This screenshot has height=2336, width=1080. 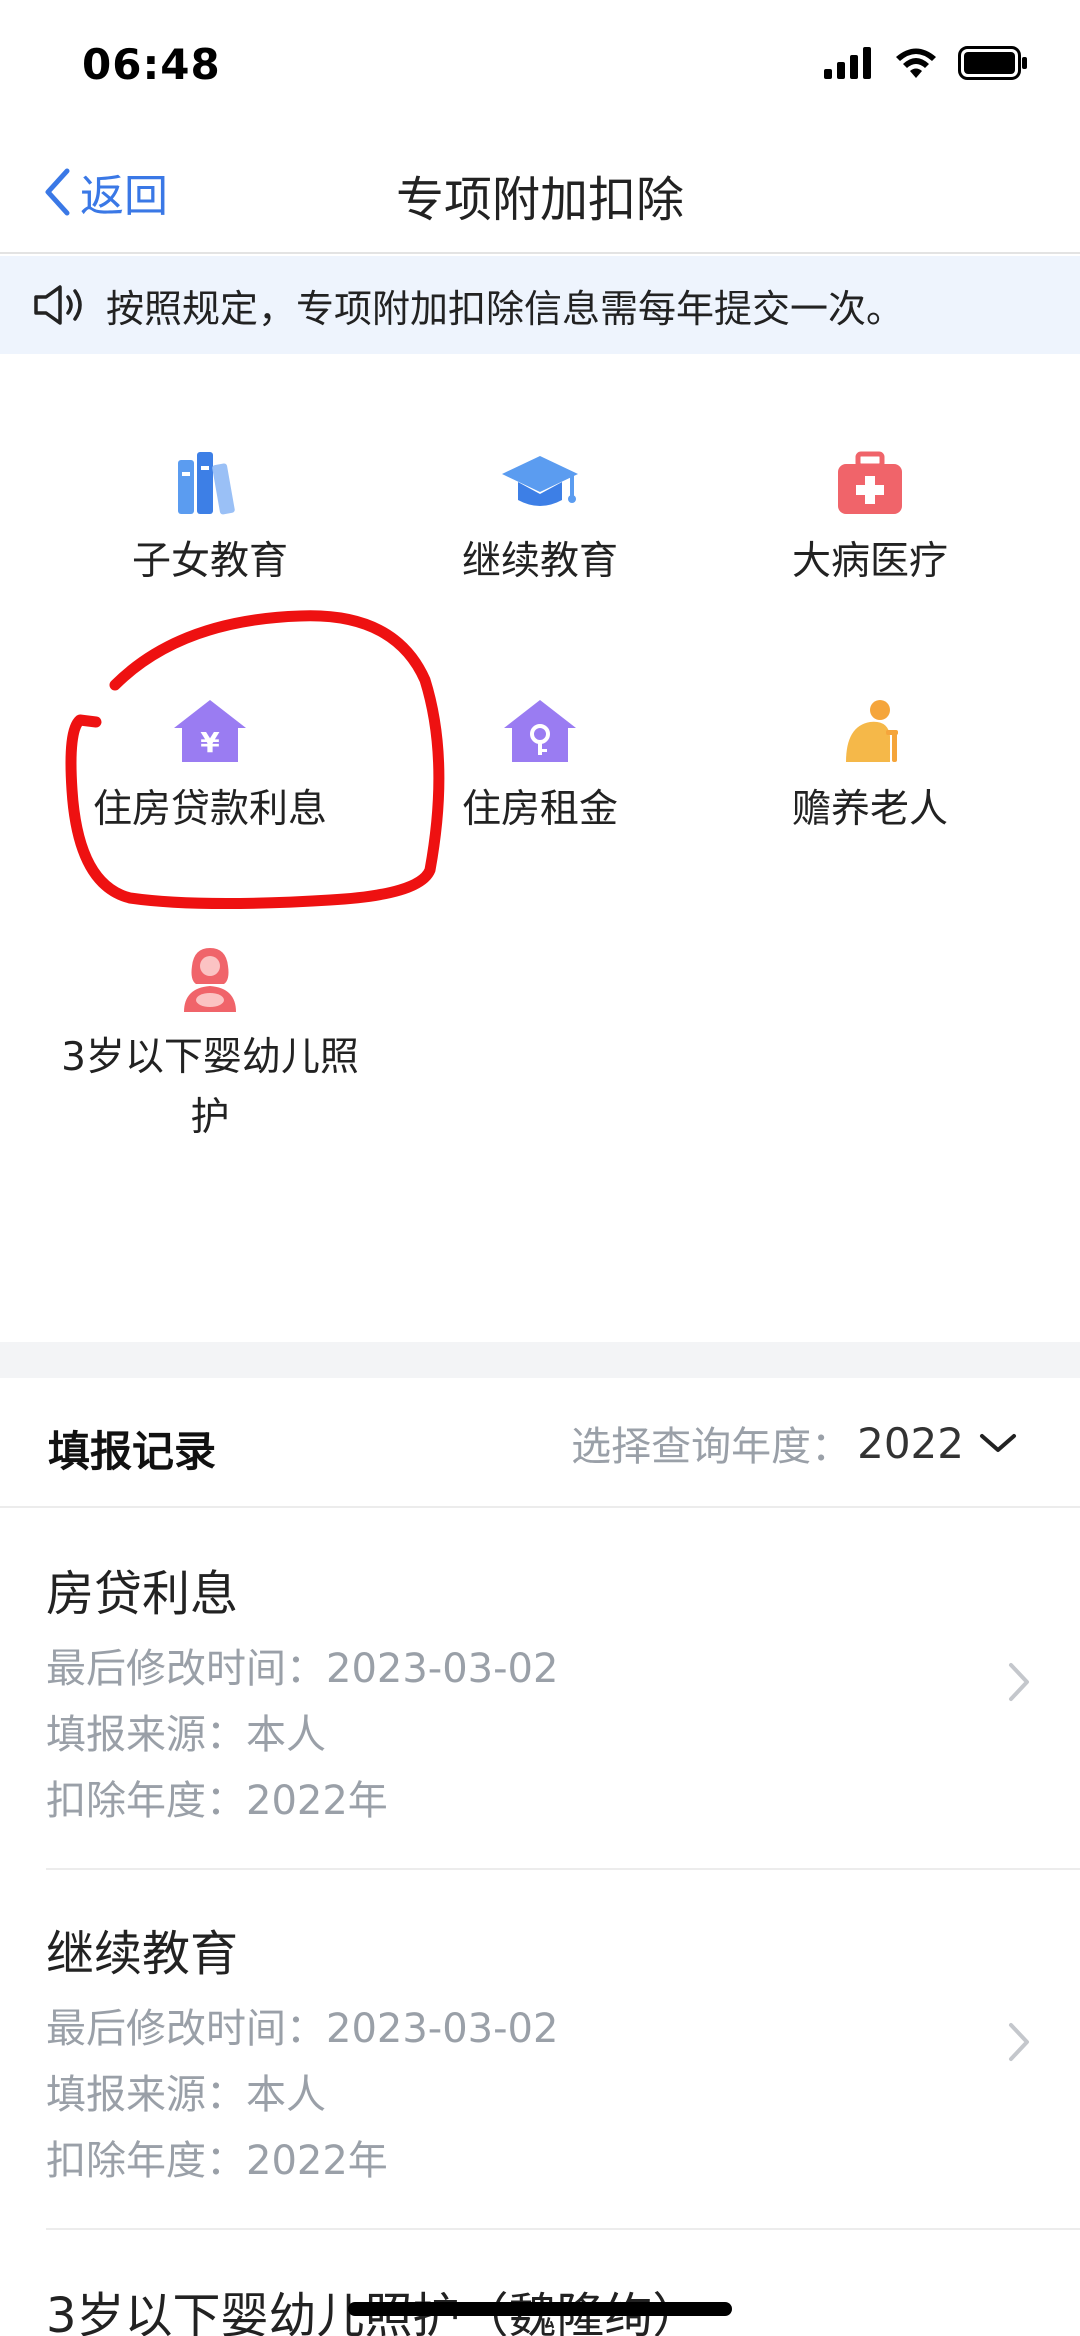 I want to click on navigation-bar: 返回 专项附加扣除, so click(x=540, y=192).